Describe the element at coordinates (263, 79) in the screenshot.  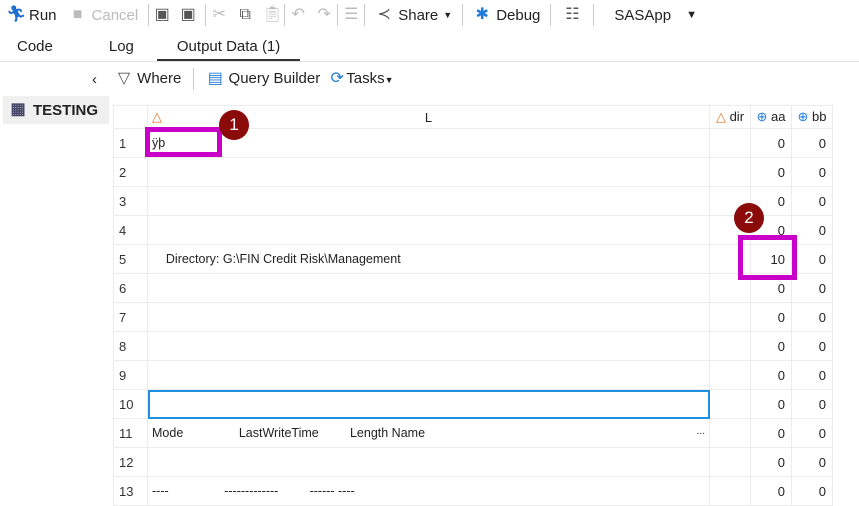
I see `query-builder-button: ▤ Query Builder` at that location.